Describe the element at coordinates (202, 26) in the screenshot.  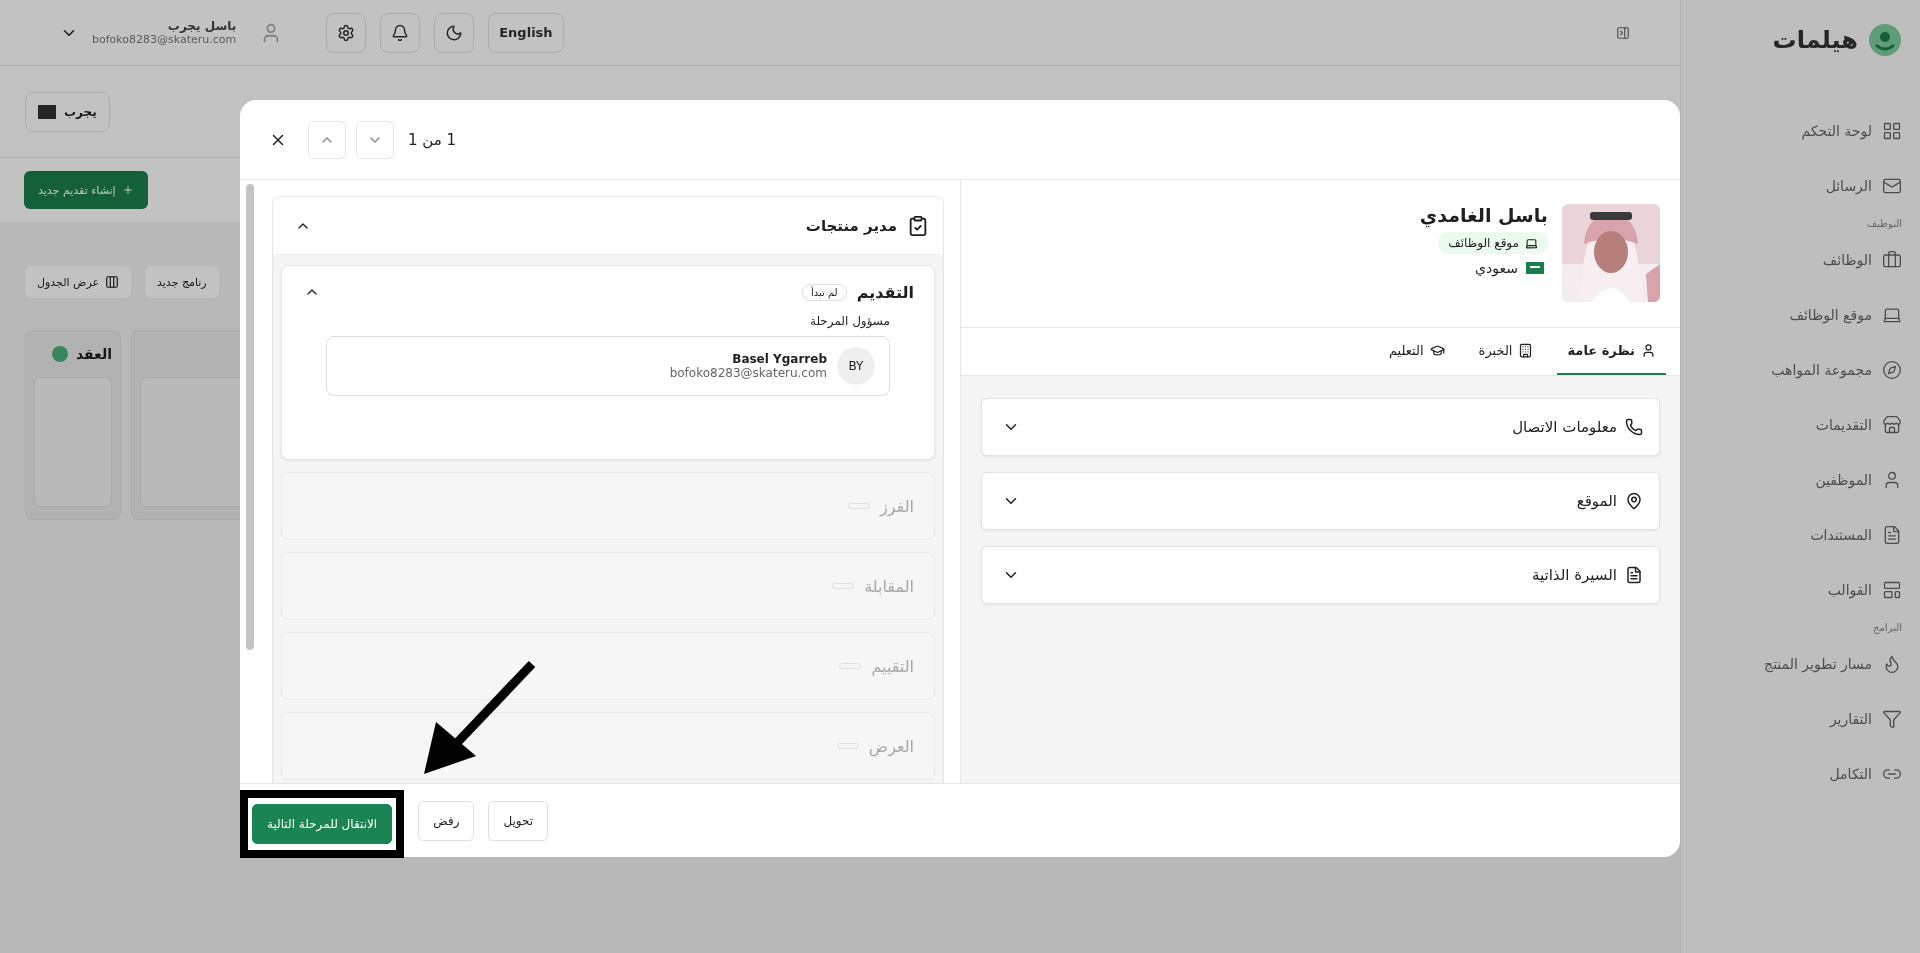
I see `user-name: باسل يجرب` at that location.